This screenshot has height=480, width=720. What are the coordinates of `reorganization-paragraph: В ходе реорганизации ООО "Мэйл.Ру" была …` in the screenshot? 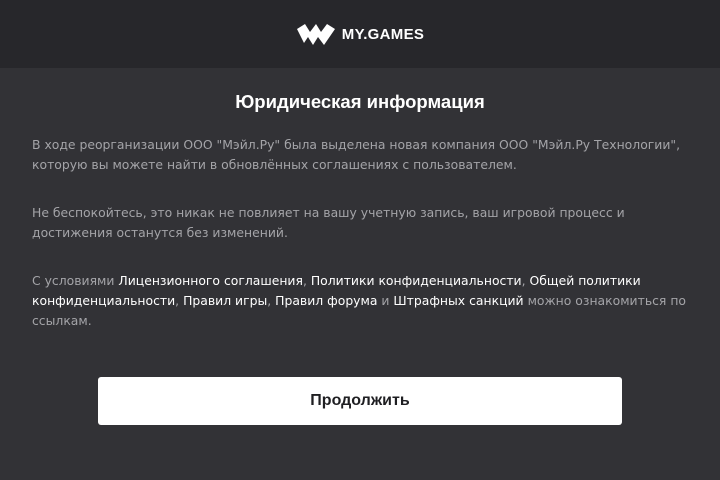 It's located at (356, 154).